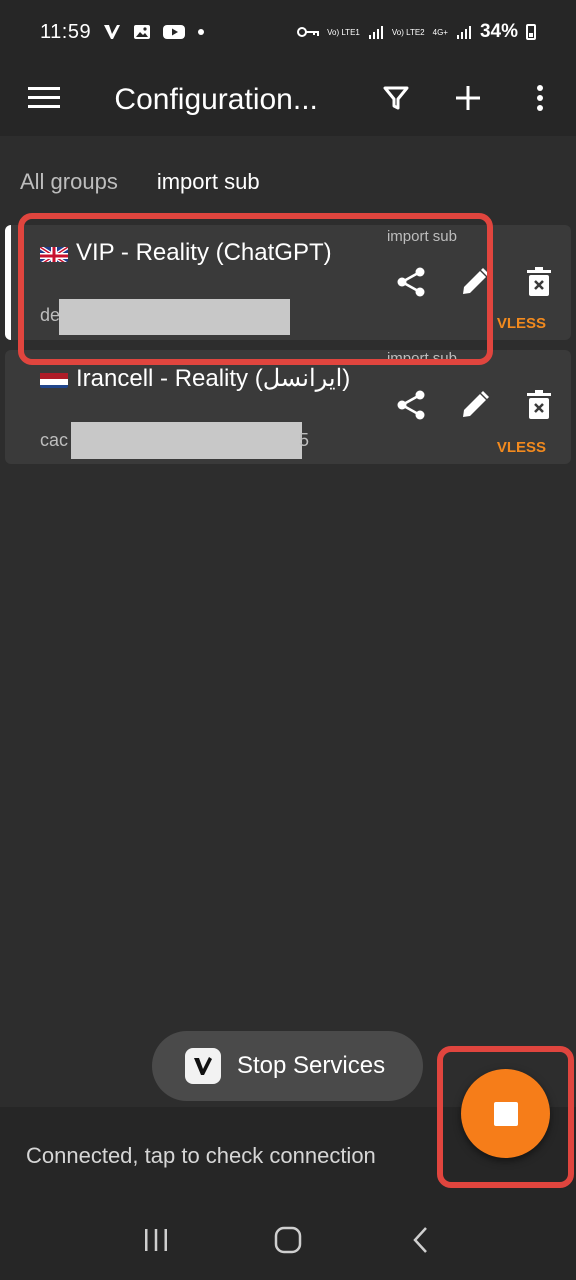  I want to click on battery-icon, so click(531, 32).